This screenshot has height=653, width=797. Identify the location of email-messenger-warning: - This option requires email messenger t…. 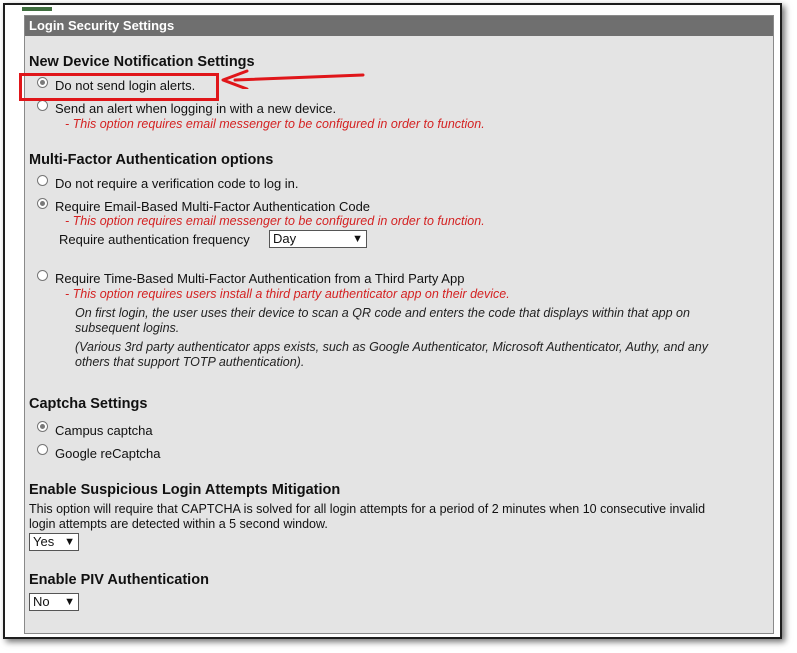
(275, 124).